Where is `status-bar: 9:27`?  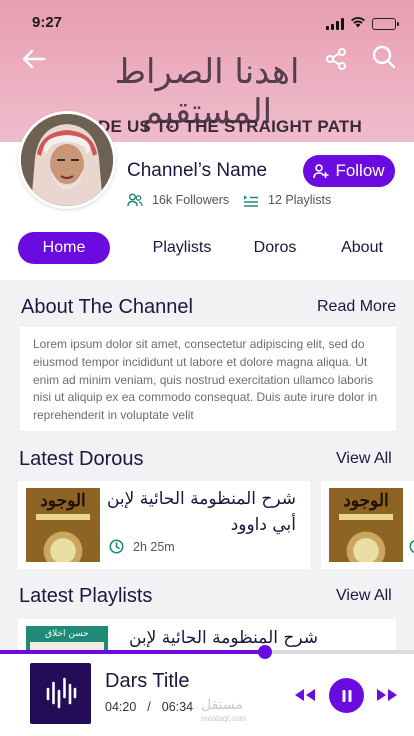
status-bar: 9:27 is located at coordinates (207, 23).